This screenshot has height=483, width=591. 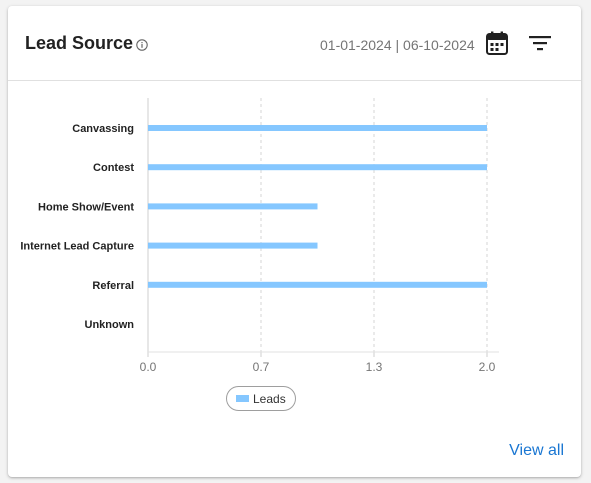 I want to click on category-label: Contest, so click(x=113, y=168).